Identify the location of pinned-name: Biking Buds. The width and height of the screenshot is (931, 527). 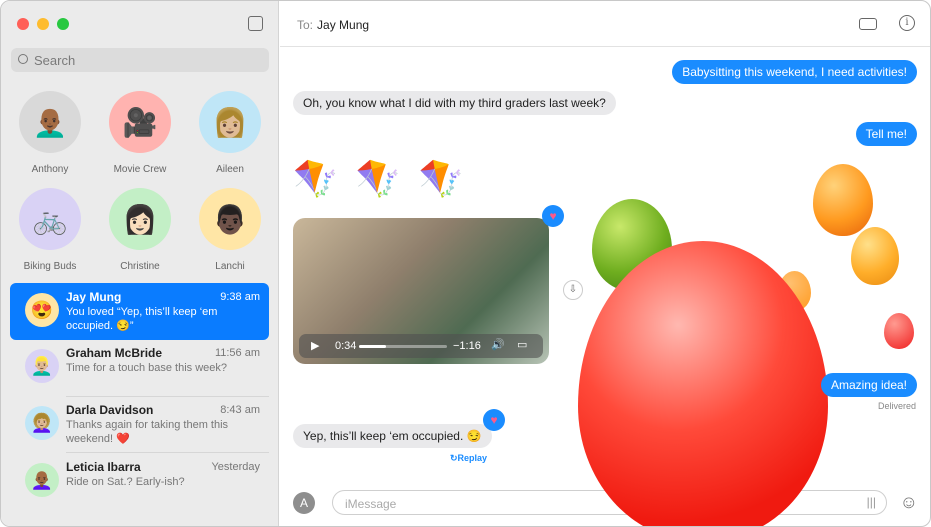
(50, 266).